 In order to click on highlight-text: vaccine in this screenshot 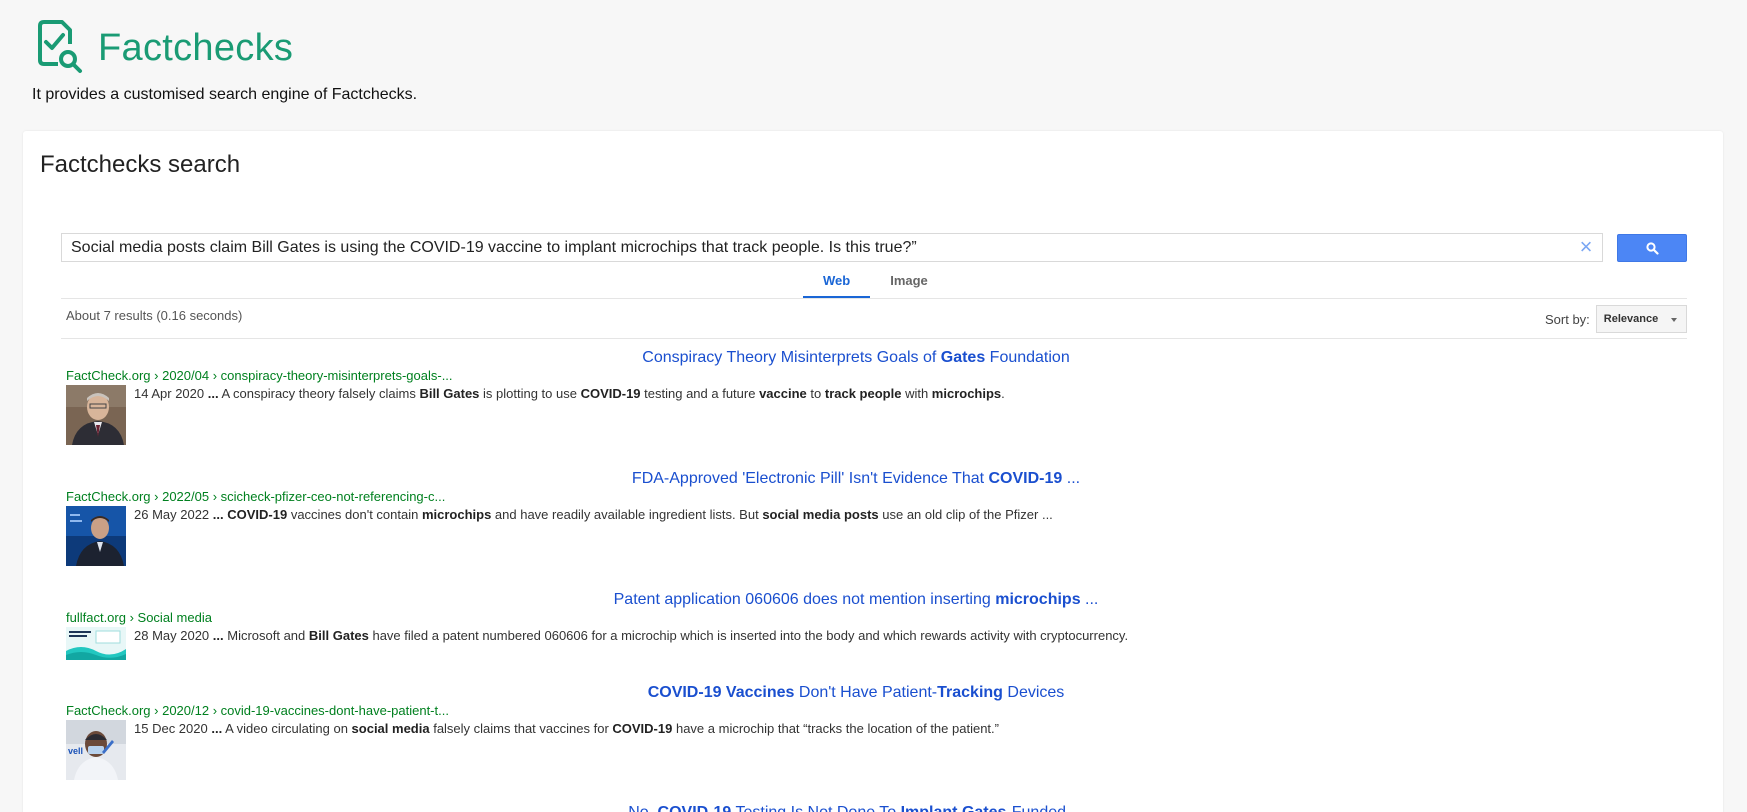, I will do `click(783, 393)`.